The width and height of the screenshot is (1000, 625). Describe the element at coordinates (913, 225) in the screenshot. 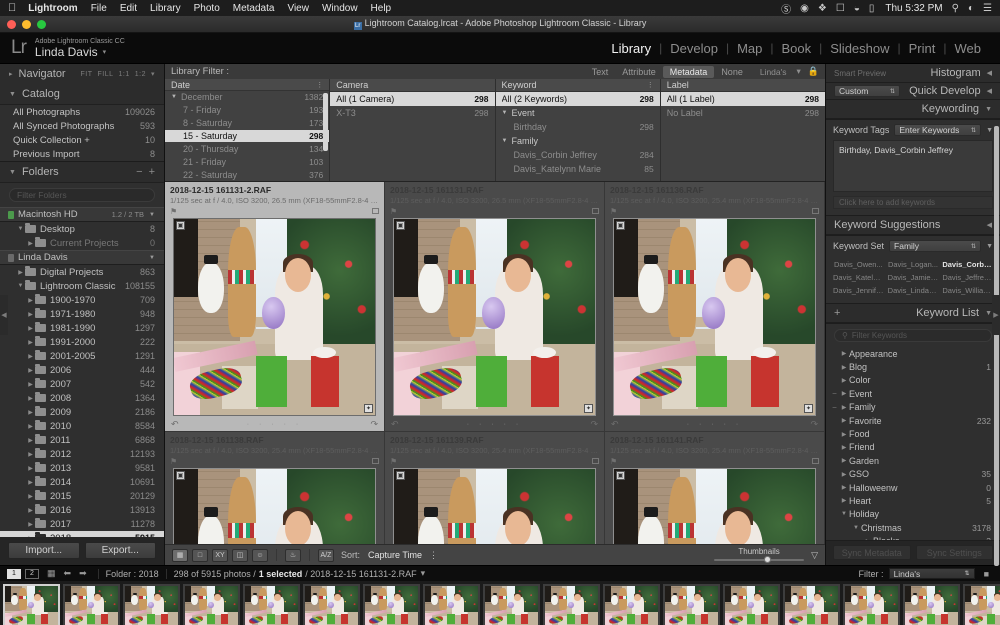

I see `keyword-suggestions-header: Keyword Suggestions ◀` at that location.